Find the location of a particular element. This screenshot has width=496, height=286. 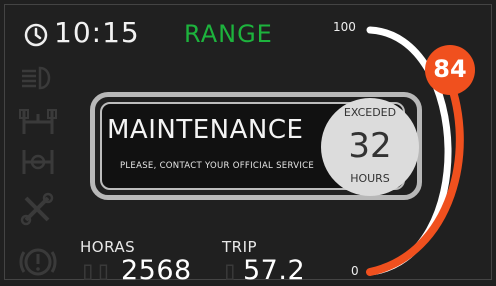

headlight-icon is located at coordinates (38, 78).